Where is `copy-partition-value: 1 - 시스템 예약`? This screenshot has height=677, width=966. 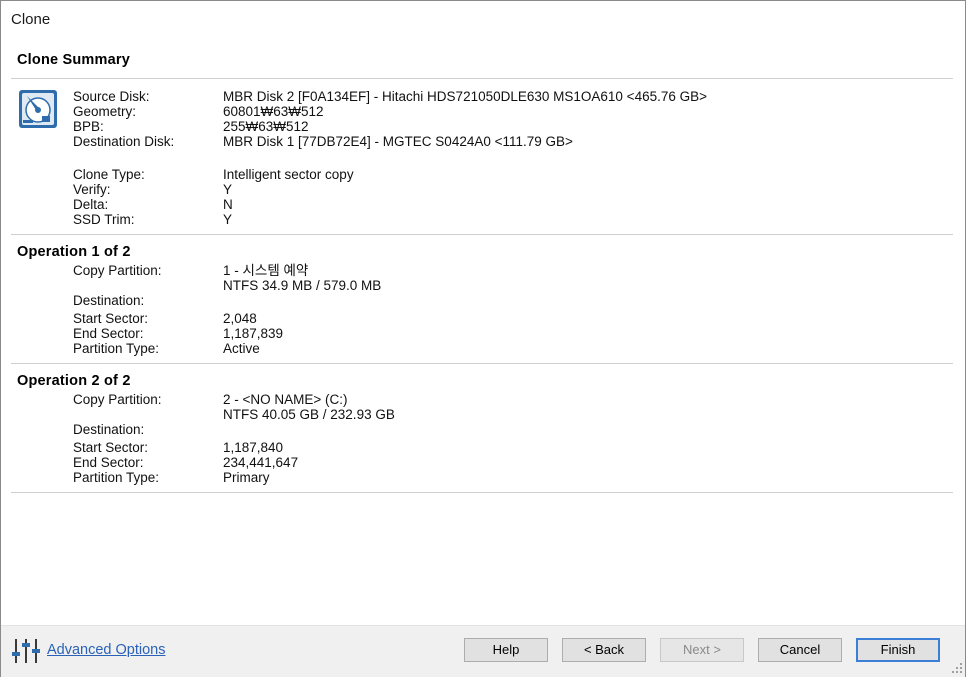
copy-partition-value: 1 - 시스템 예약 is located at coordinates (266, 270).